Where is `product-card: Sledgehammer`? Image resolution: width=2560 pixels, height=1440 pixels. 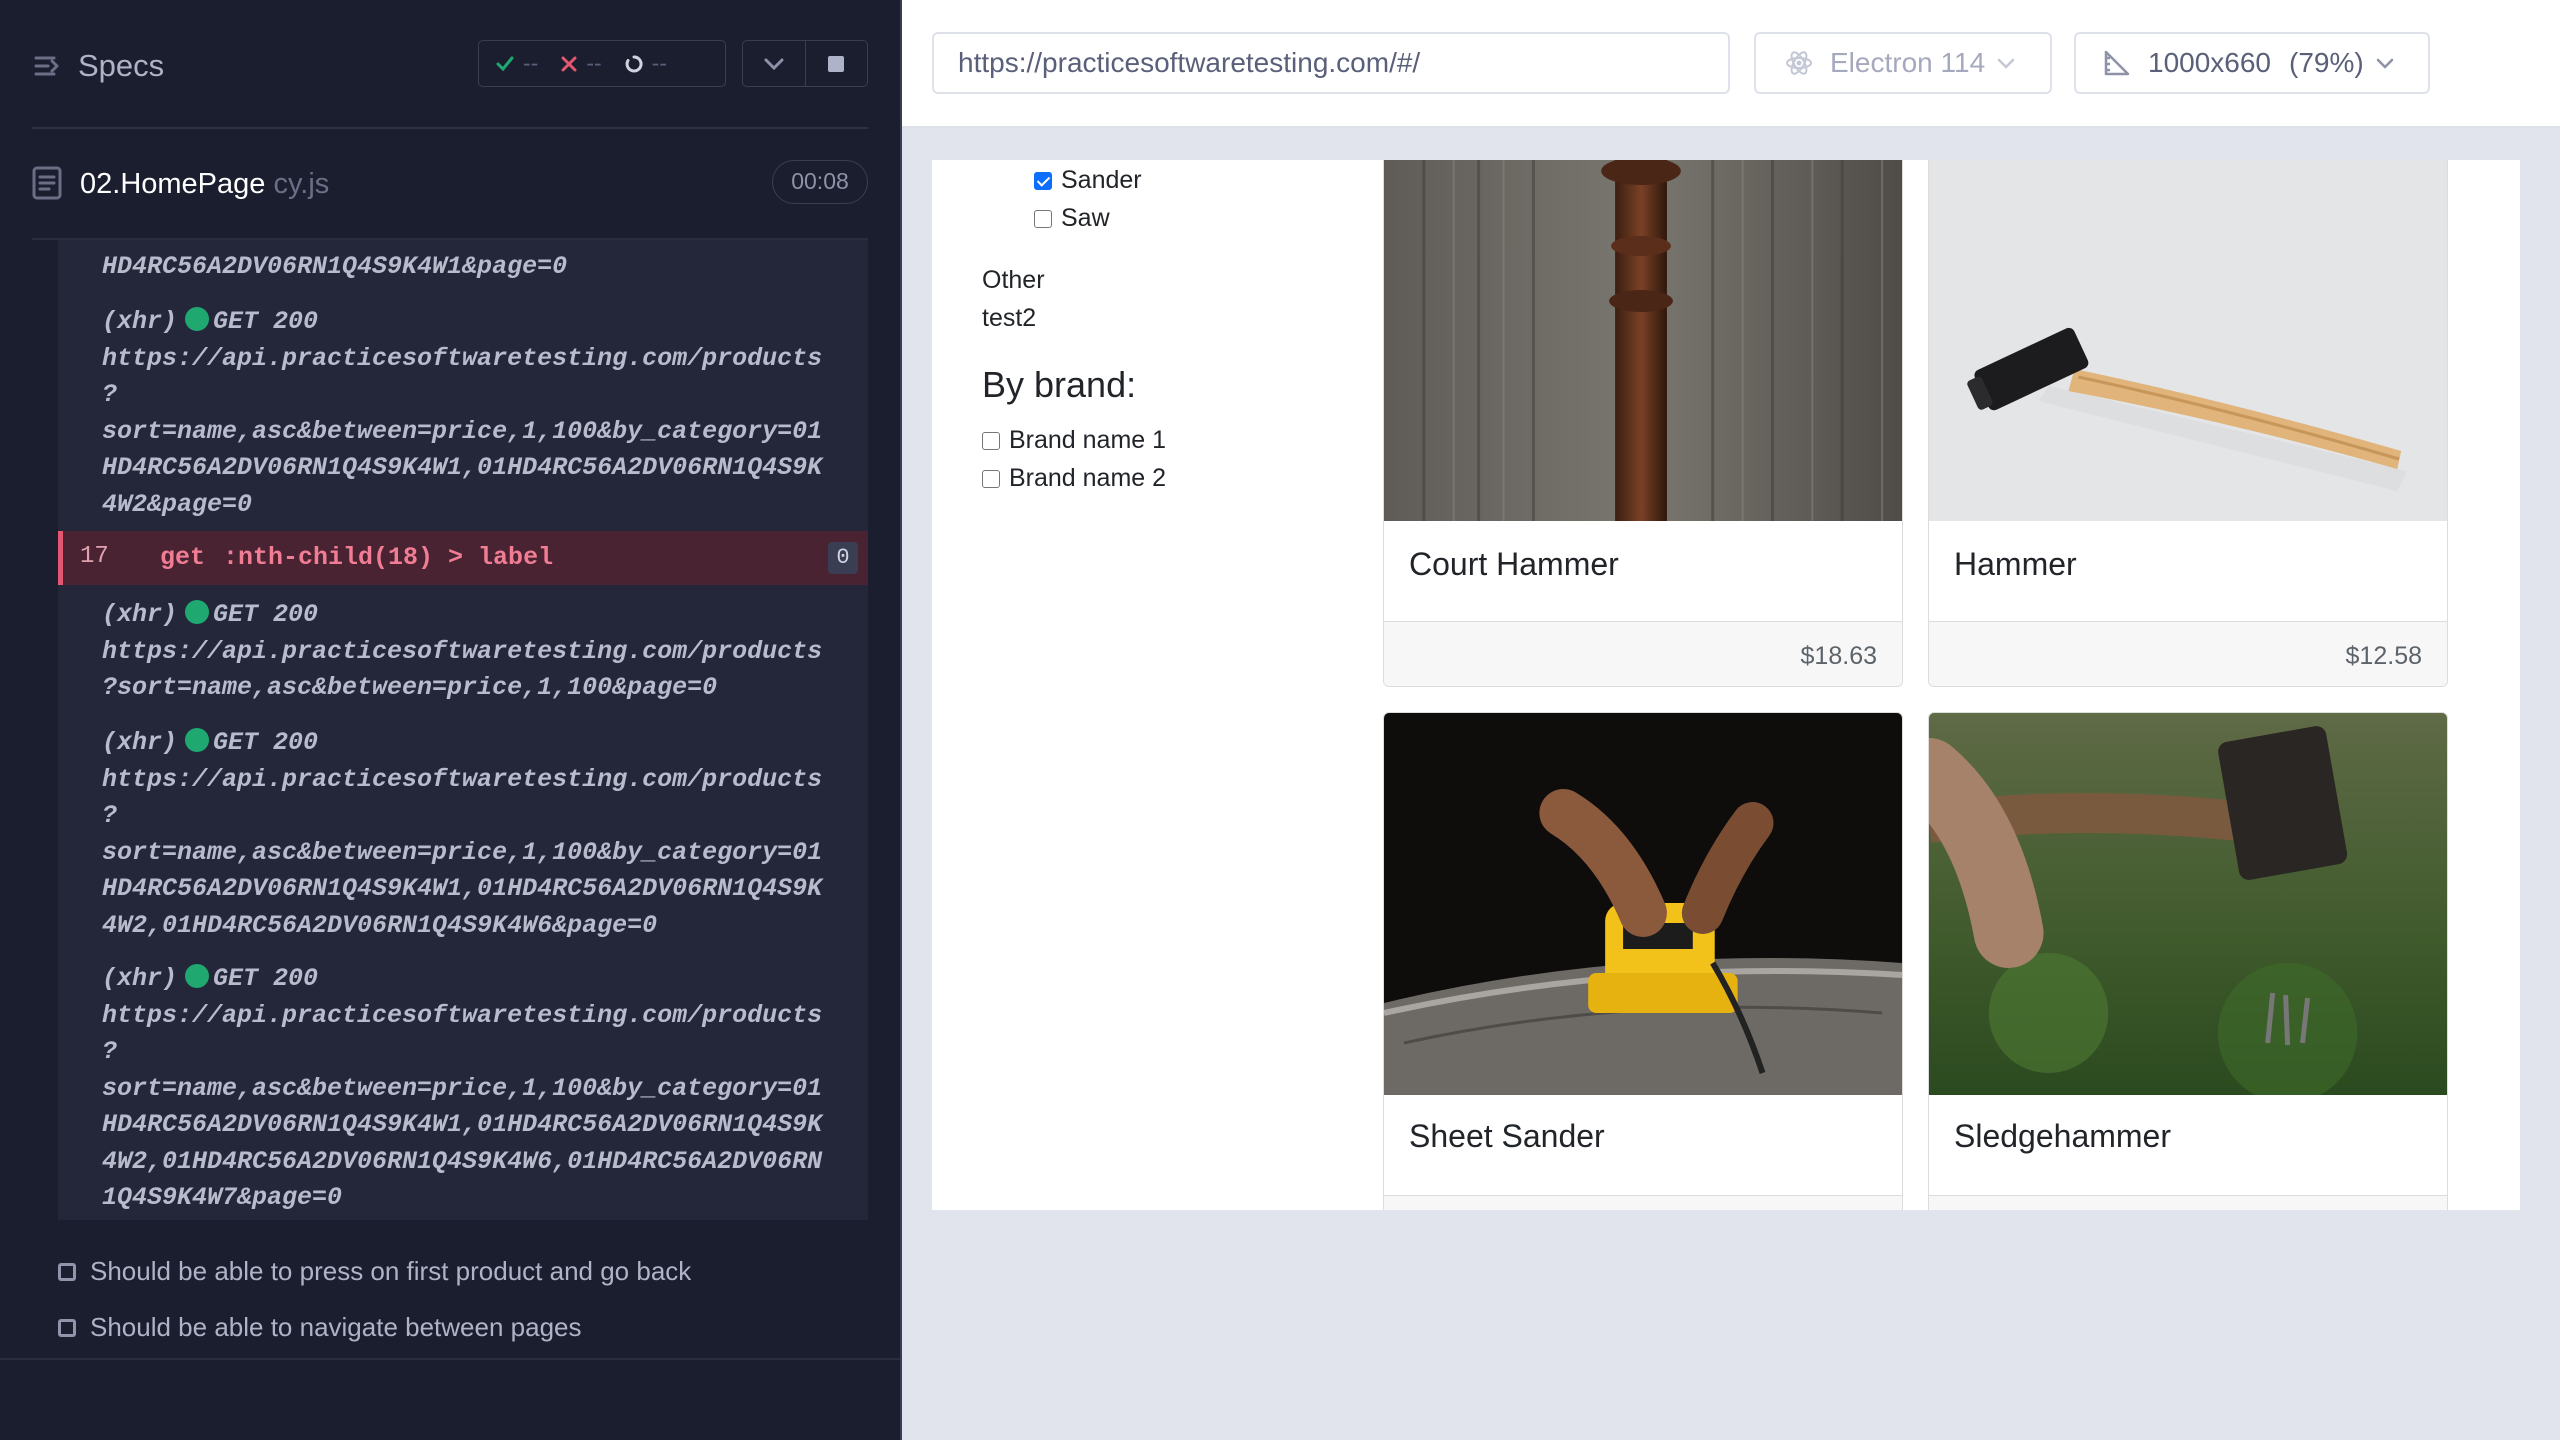
product-card: Sledgehammer is located at coordinates (2188, 961).